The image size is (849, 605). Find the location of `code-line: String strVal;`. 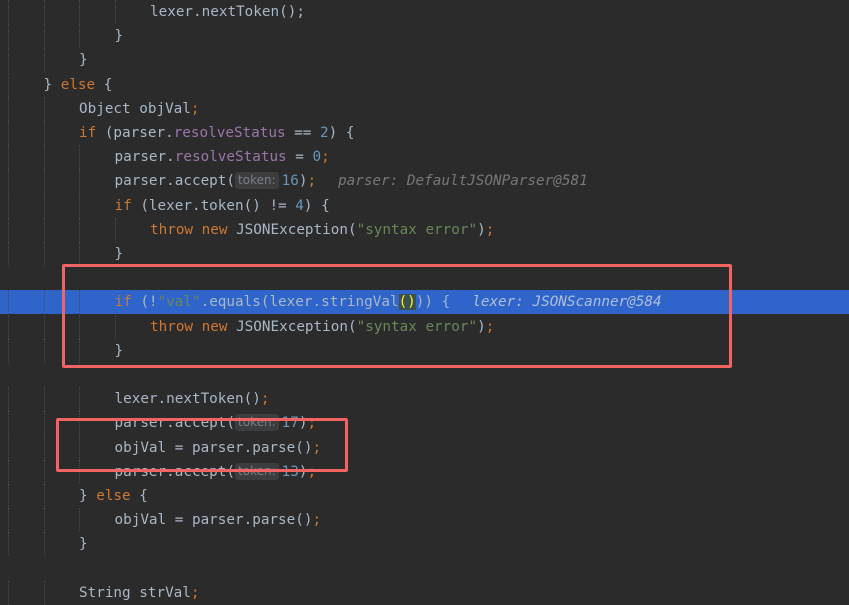

code-line: String strVal; is located at coordinates (424, 592).